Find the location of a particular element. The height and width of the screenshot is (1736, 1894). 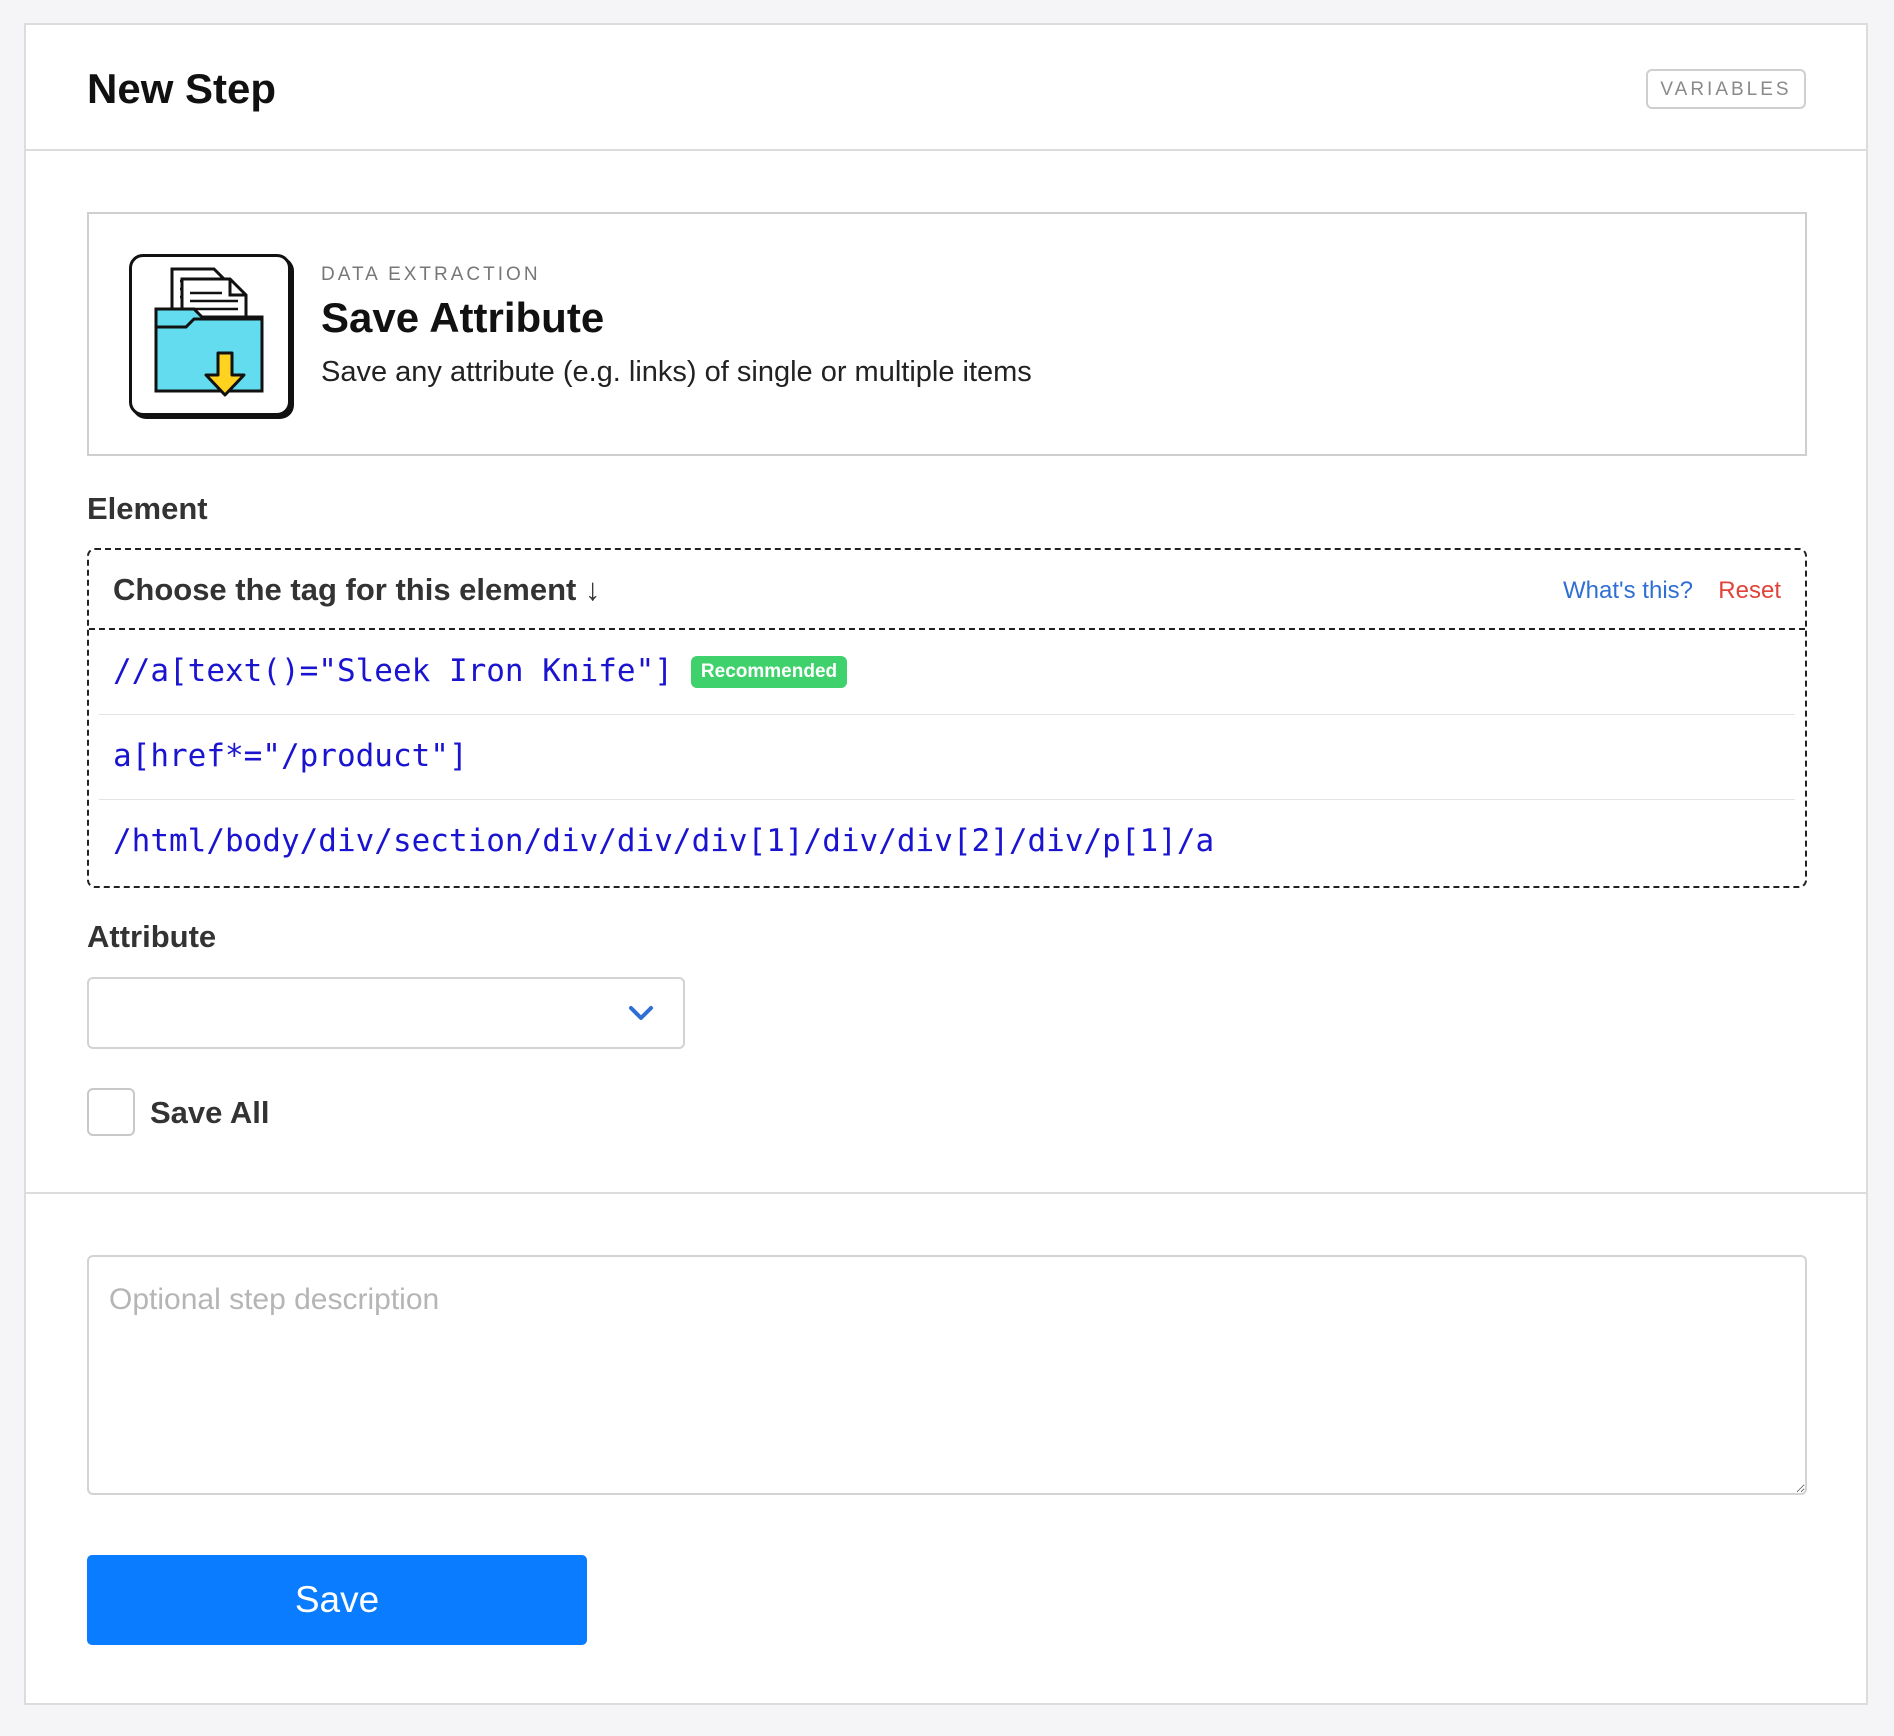

step-title: Save Attribute is located at coordinates (463, 317).